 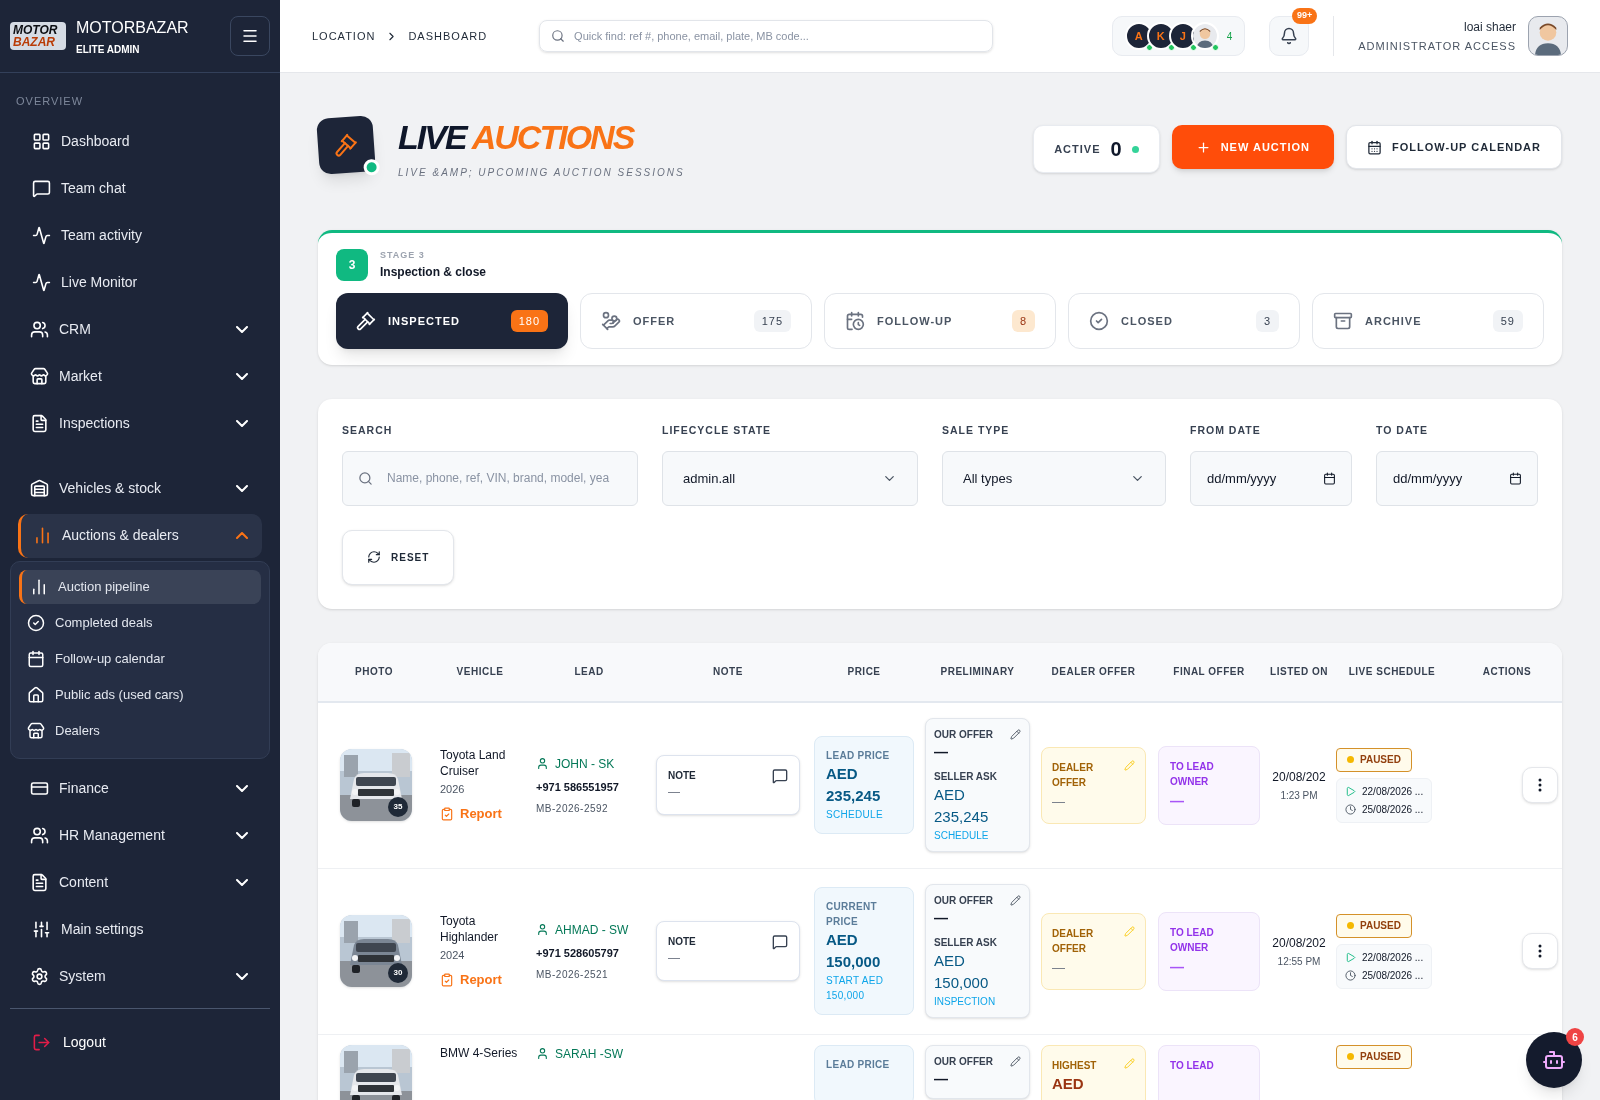 I want to click on stage-tab: OFFER 175, so click(x=696, y=321).